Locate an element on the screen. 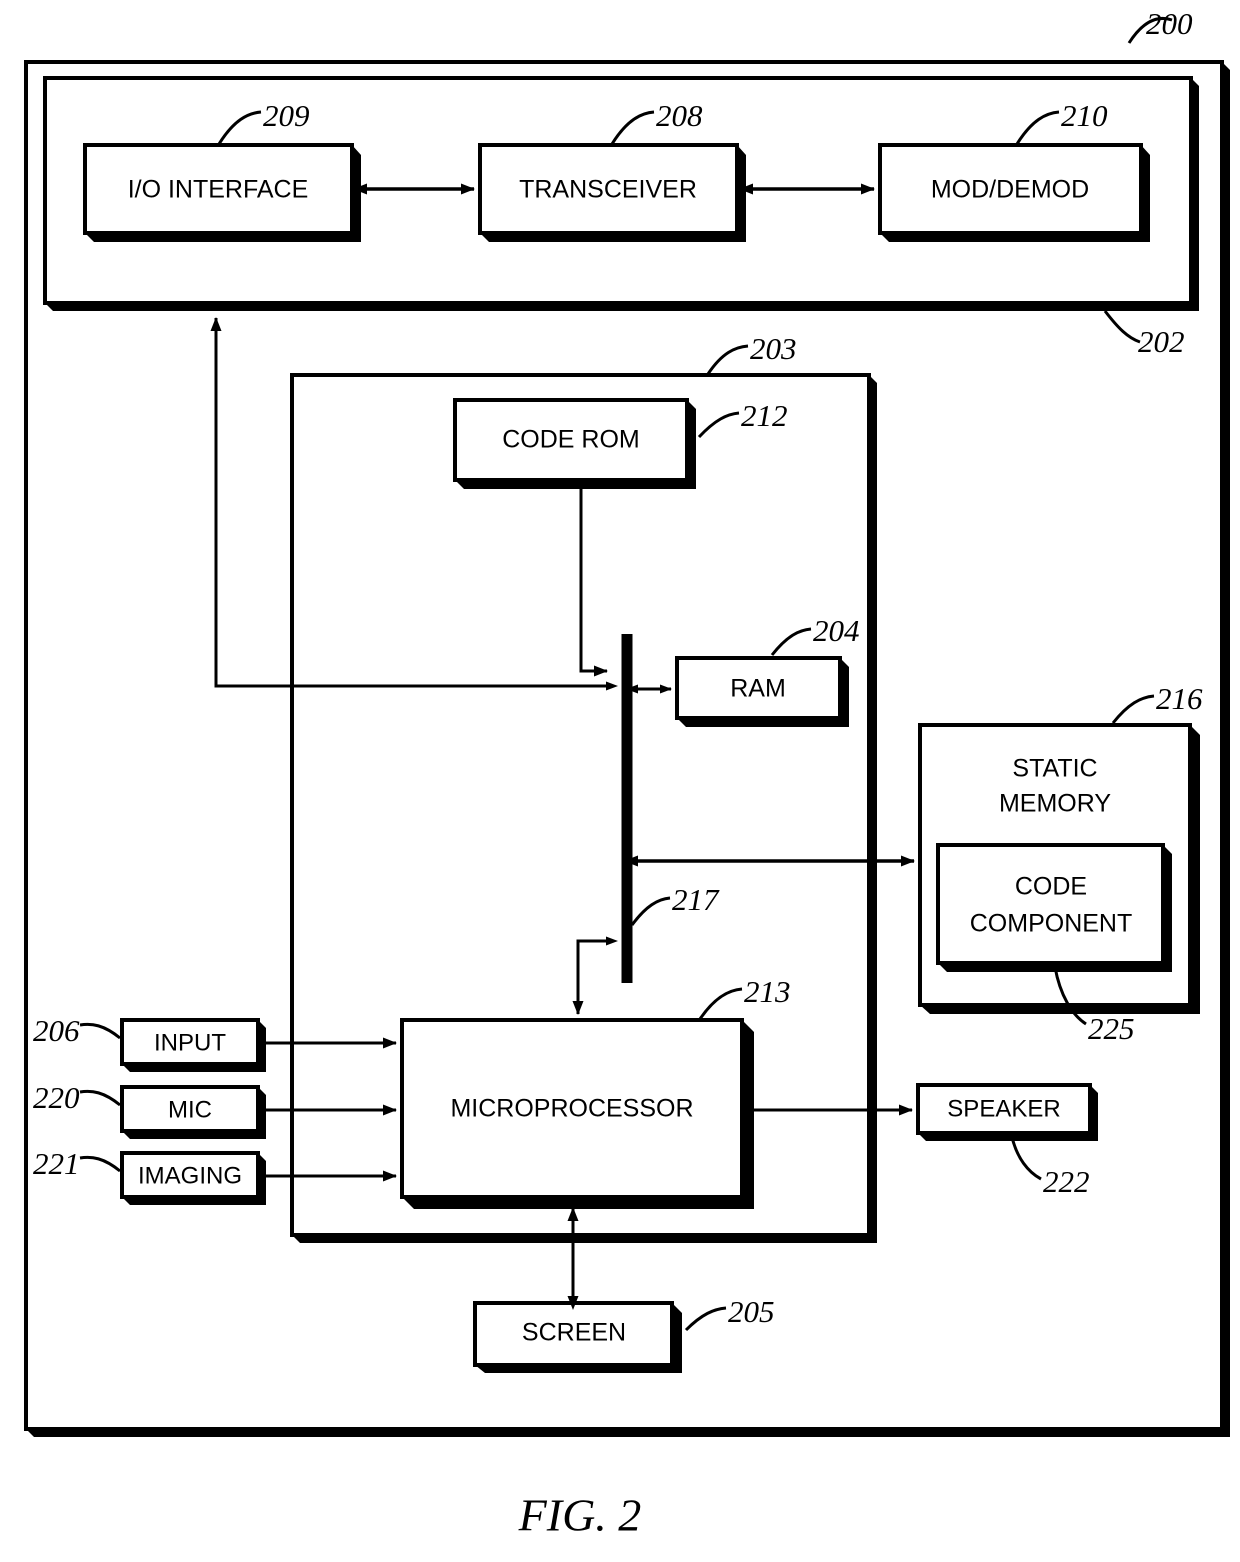 This screenshot has width=1240, height=1562. ref-label-203: 203 is located at coordinates (773, 348).